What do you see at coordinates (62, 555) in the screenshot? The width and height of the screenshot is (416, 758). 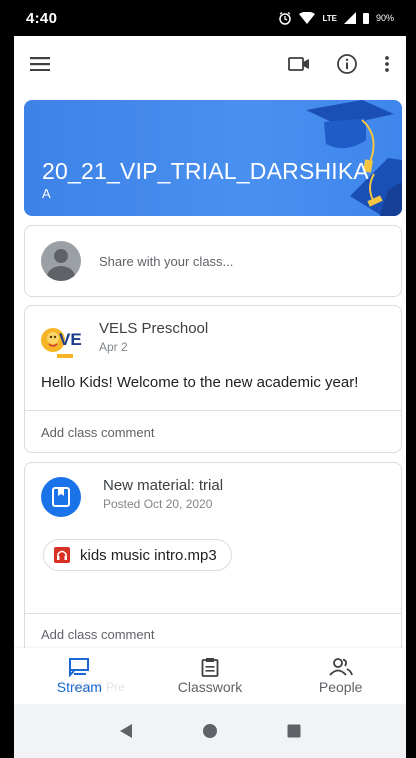 I see `audio-file-icon` at bounding box center [62, 555].